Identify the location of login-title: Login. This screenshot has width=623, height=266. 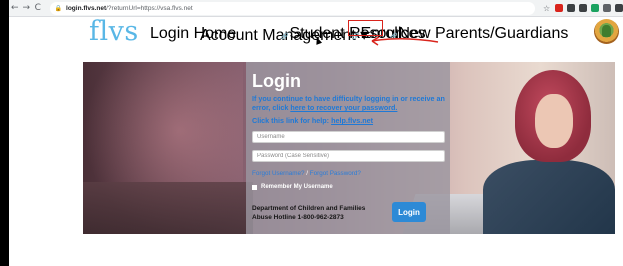
(276, 81).